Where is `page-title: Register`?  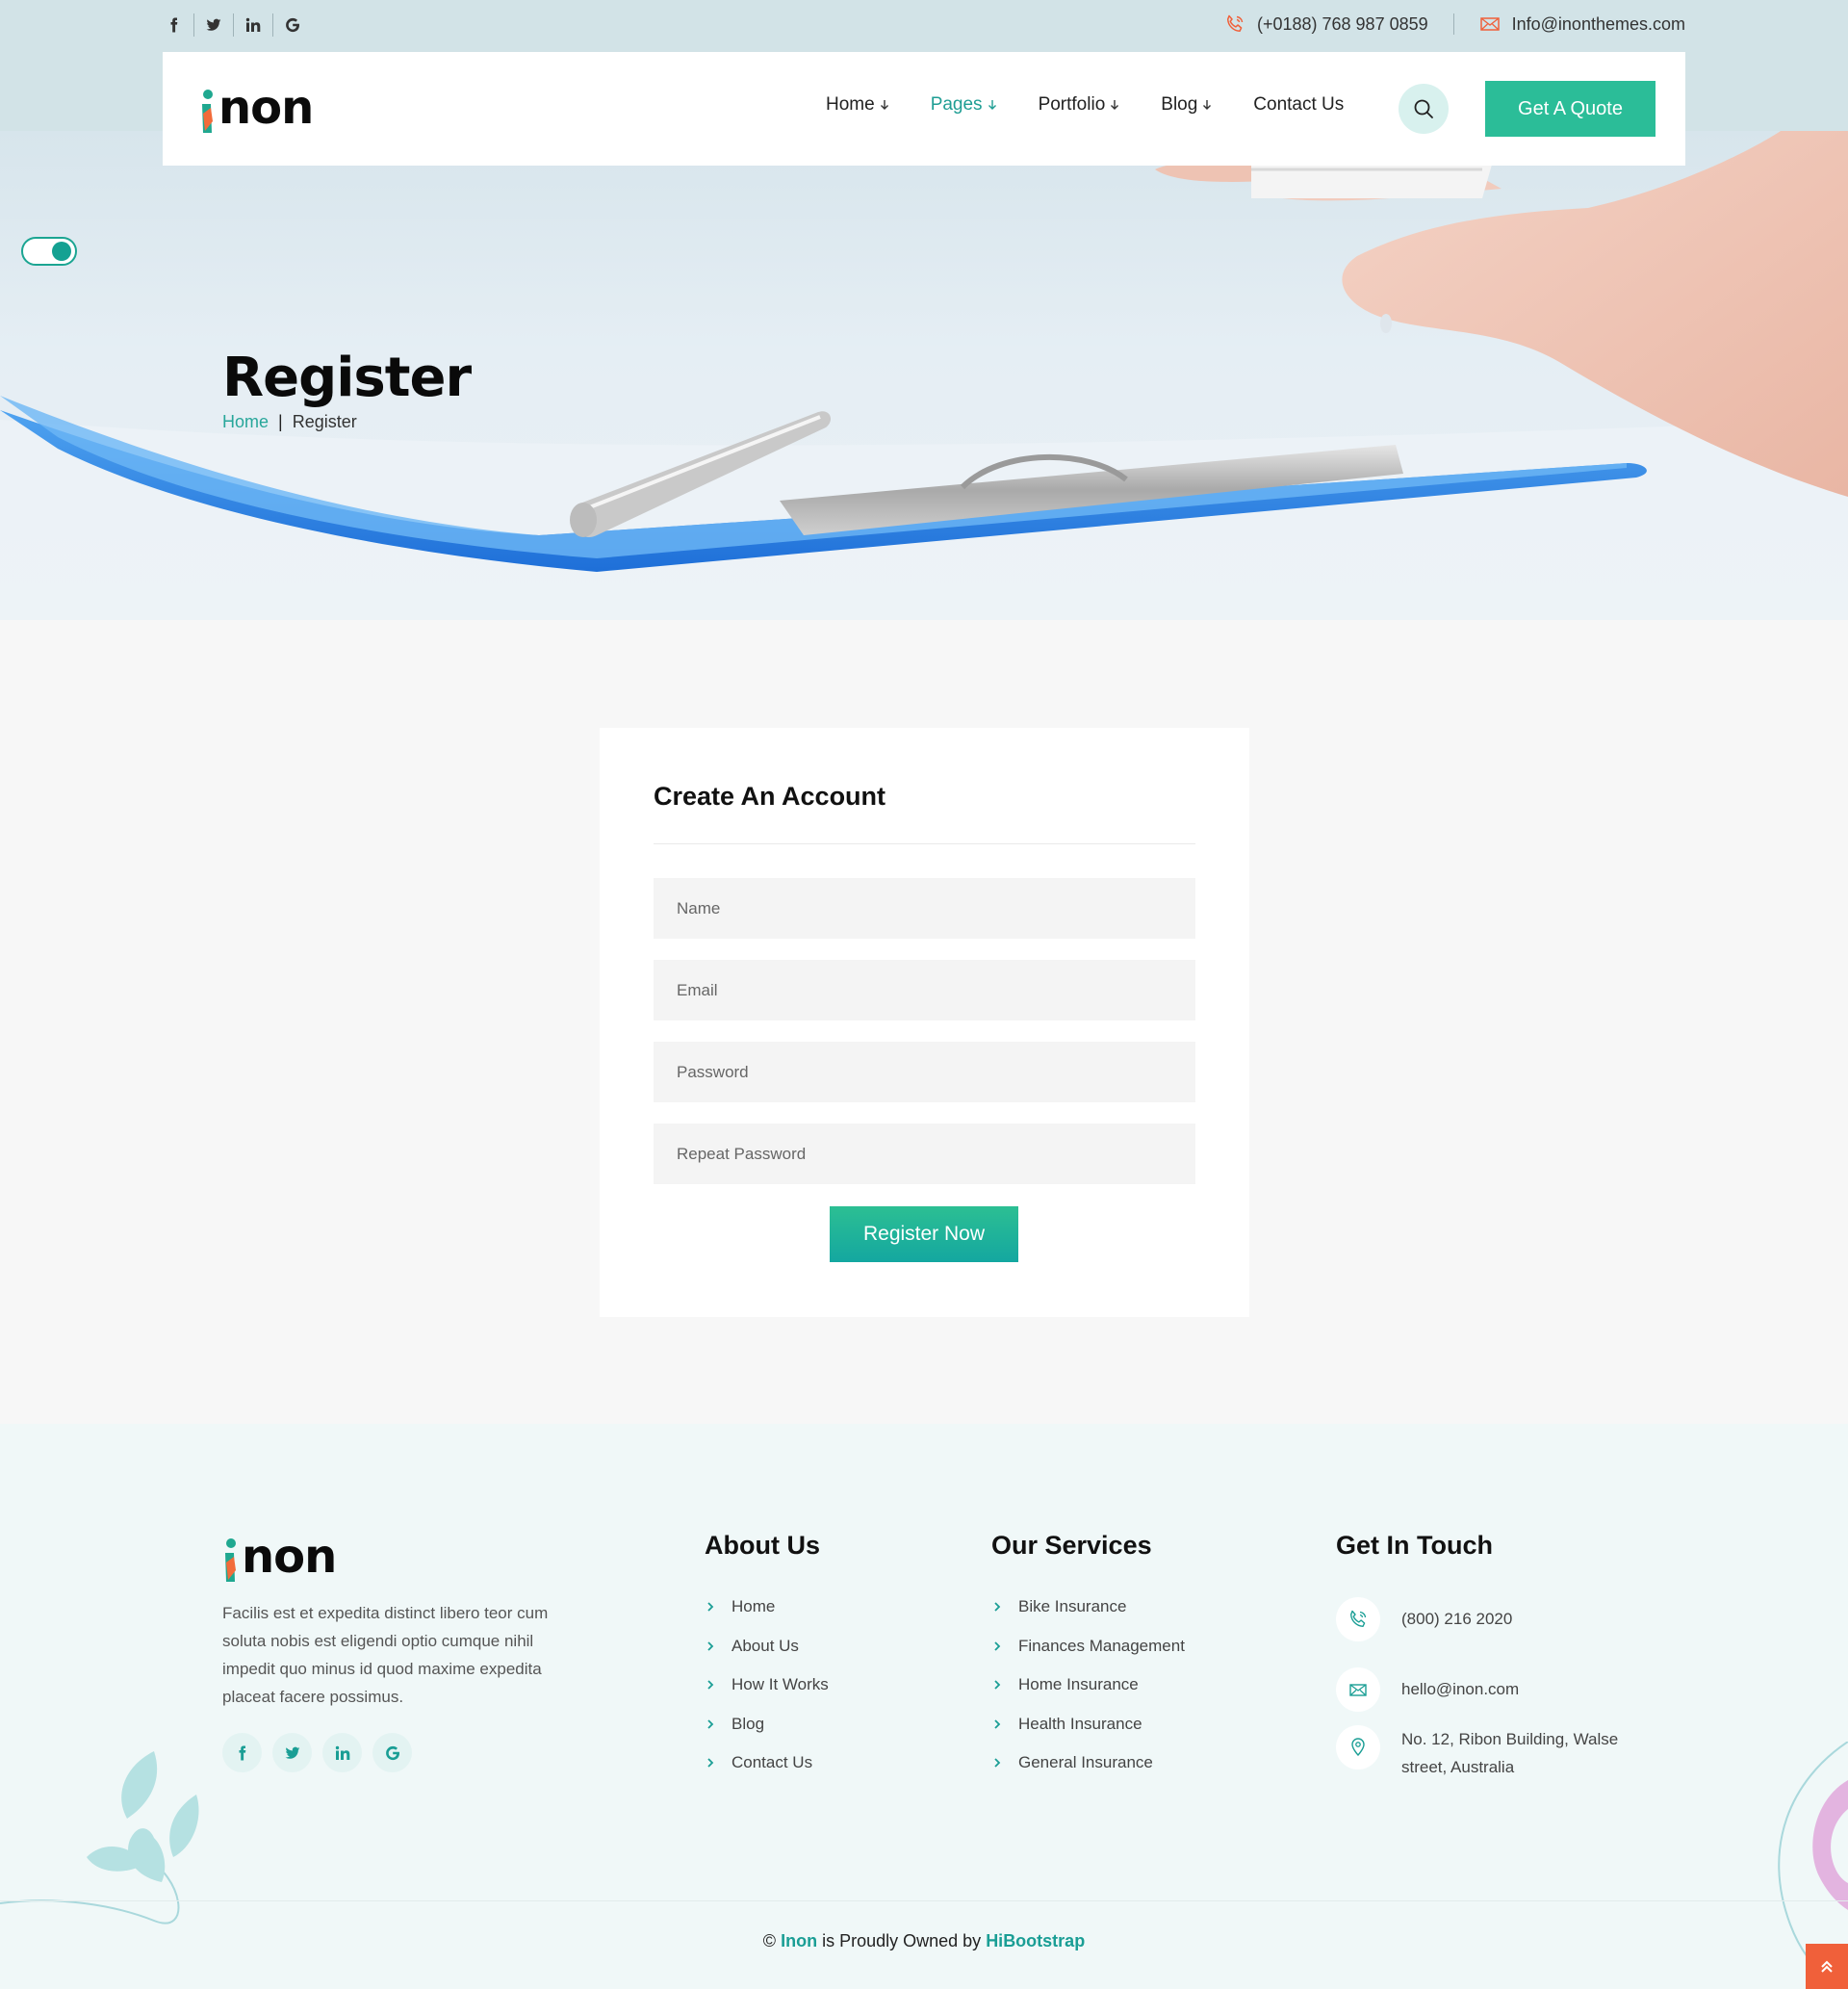 page-title: Register is located at coordinates (347, 378).